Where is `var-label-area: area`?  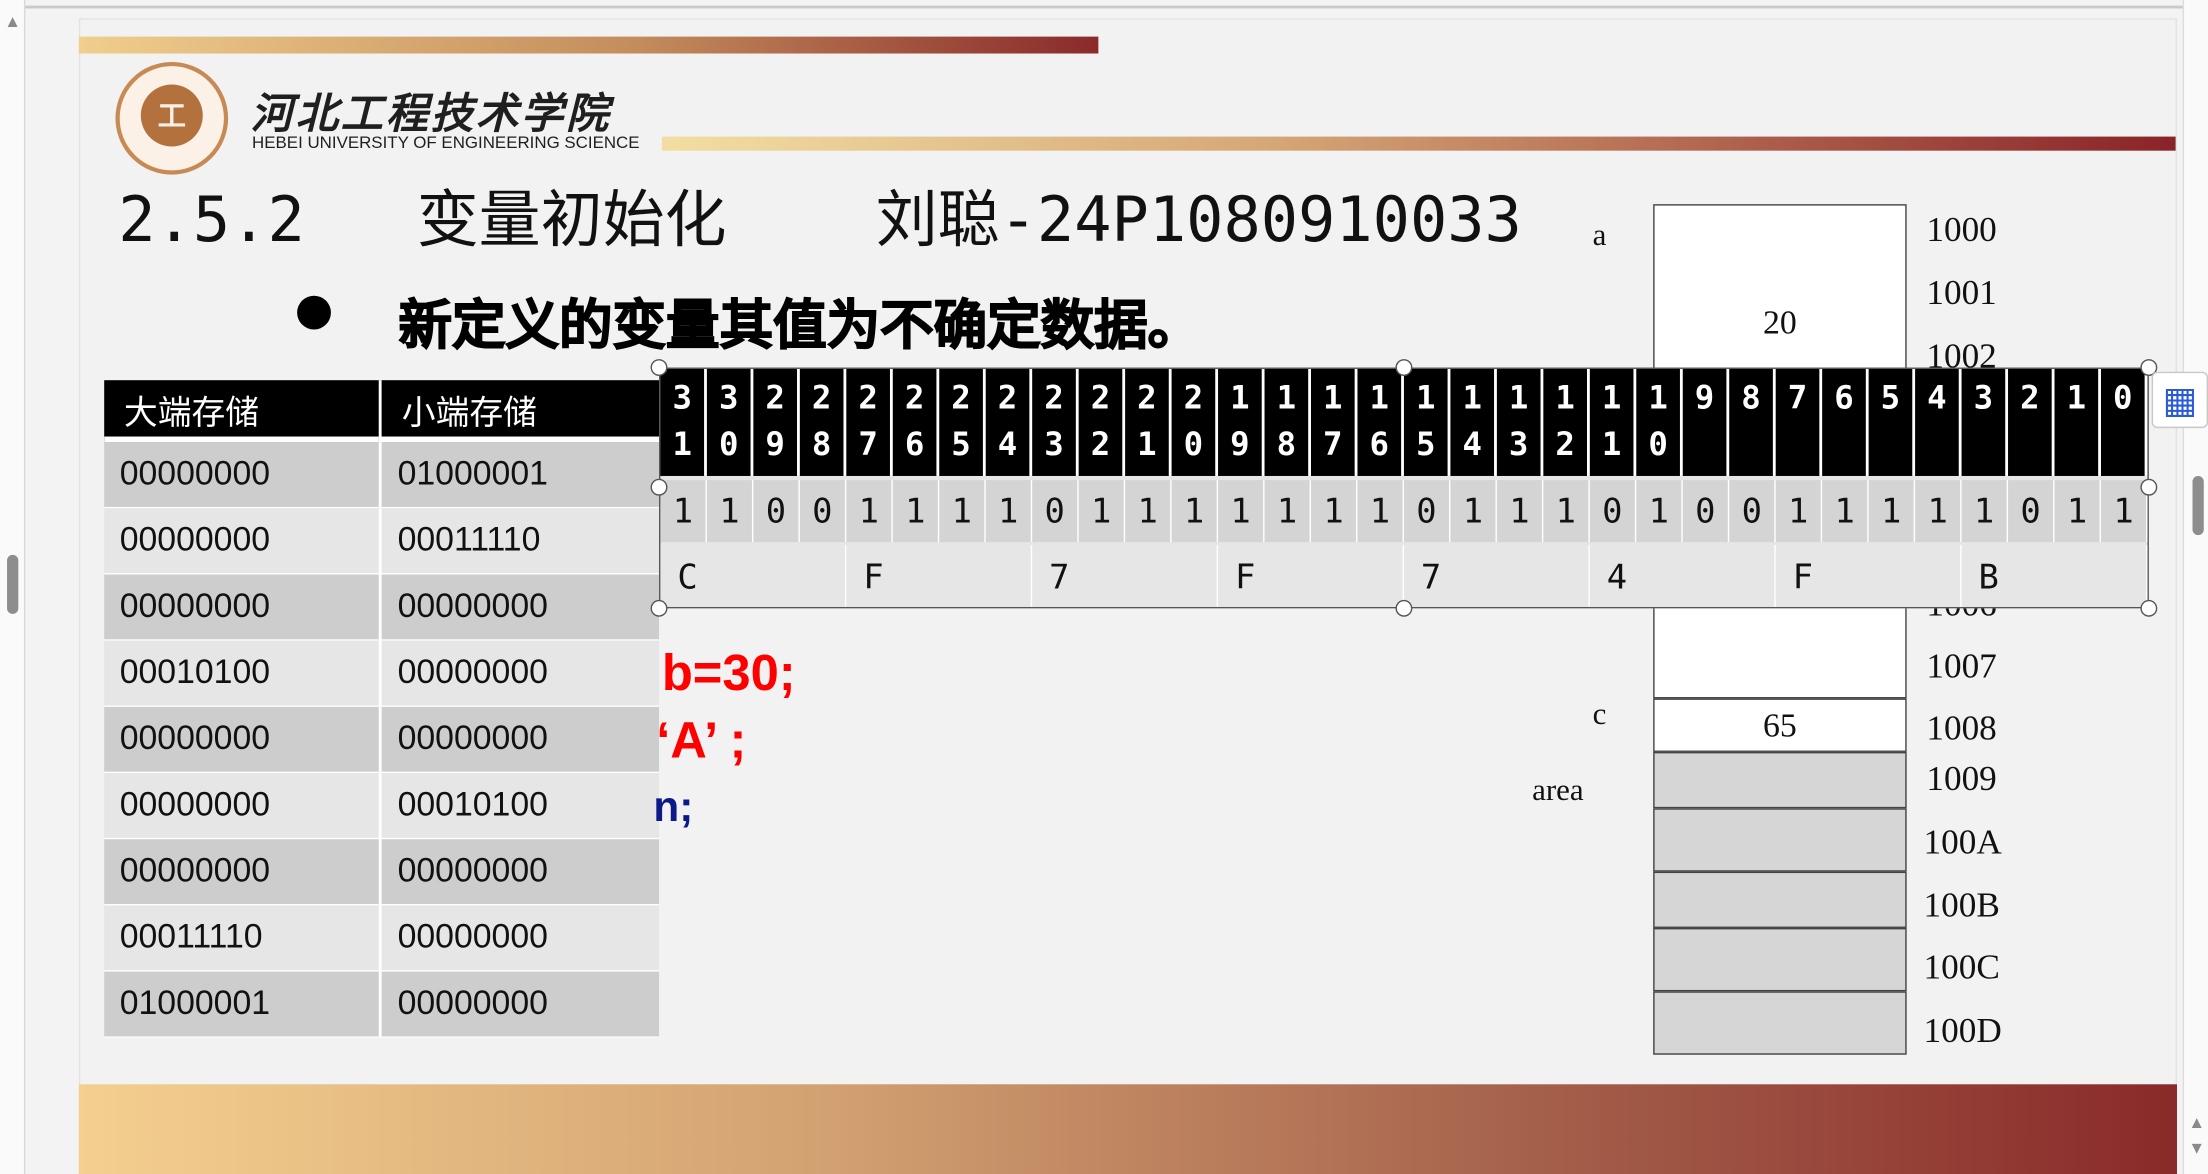
var-label-area: area is located at coordinates (1558, 789).